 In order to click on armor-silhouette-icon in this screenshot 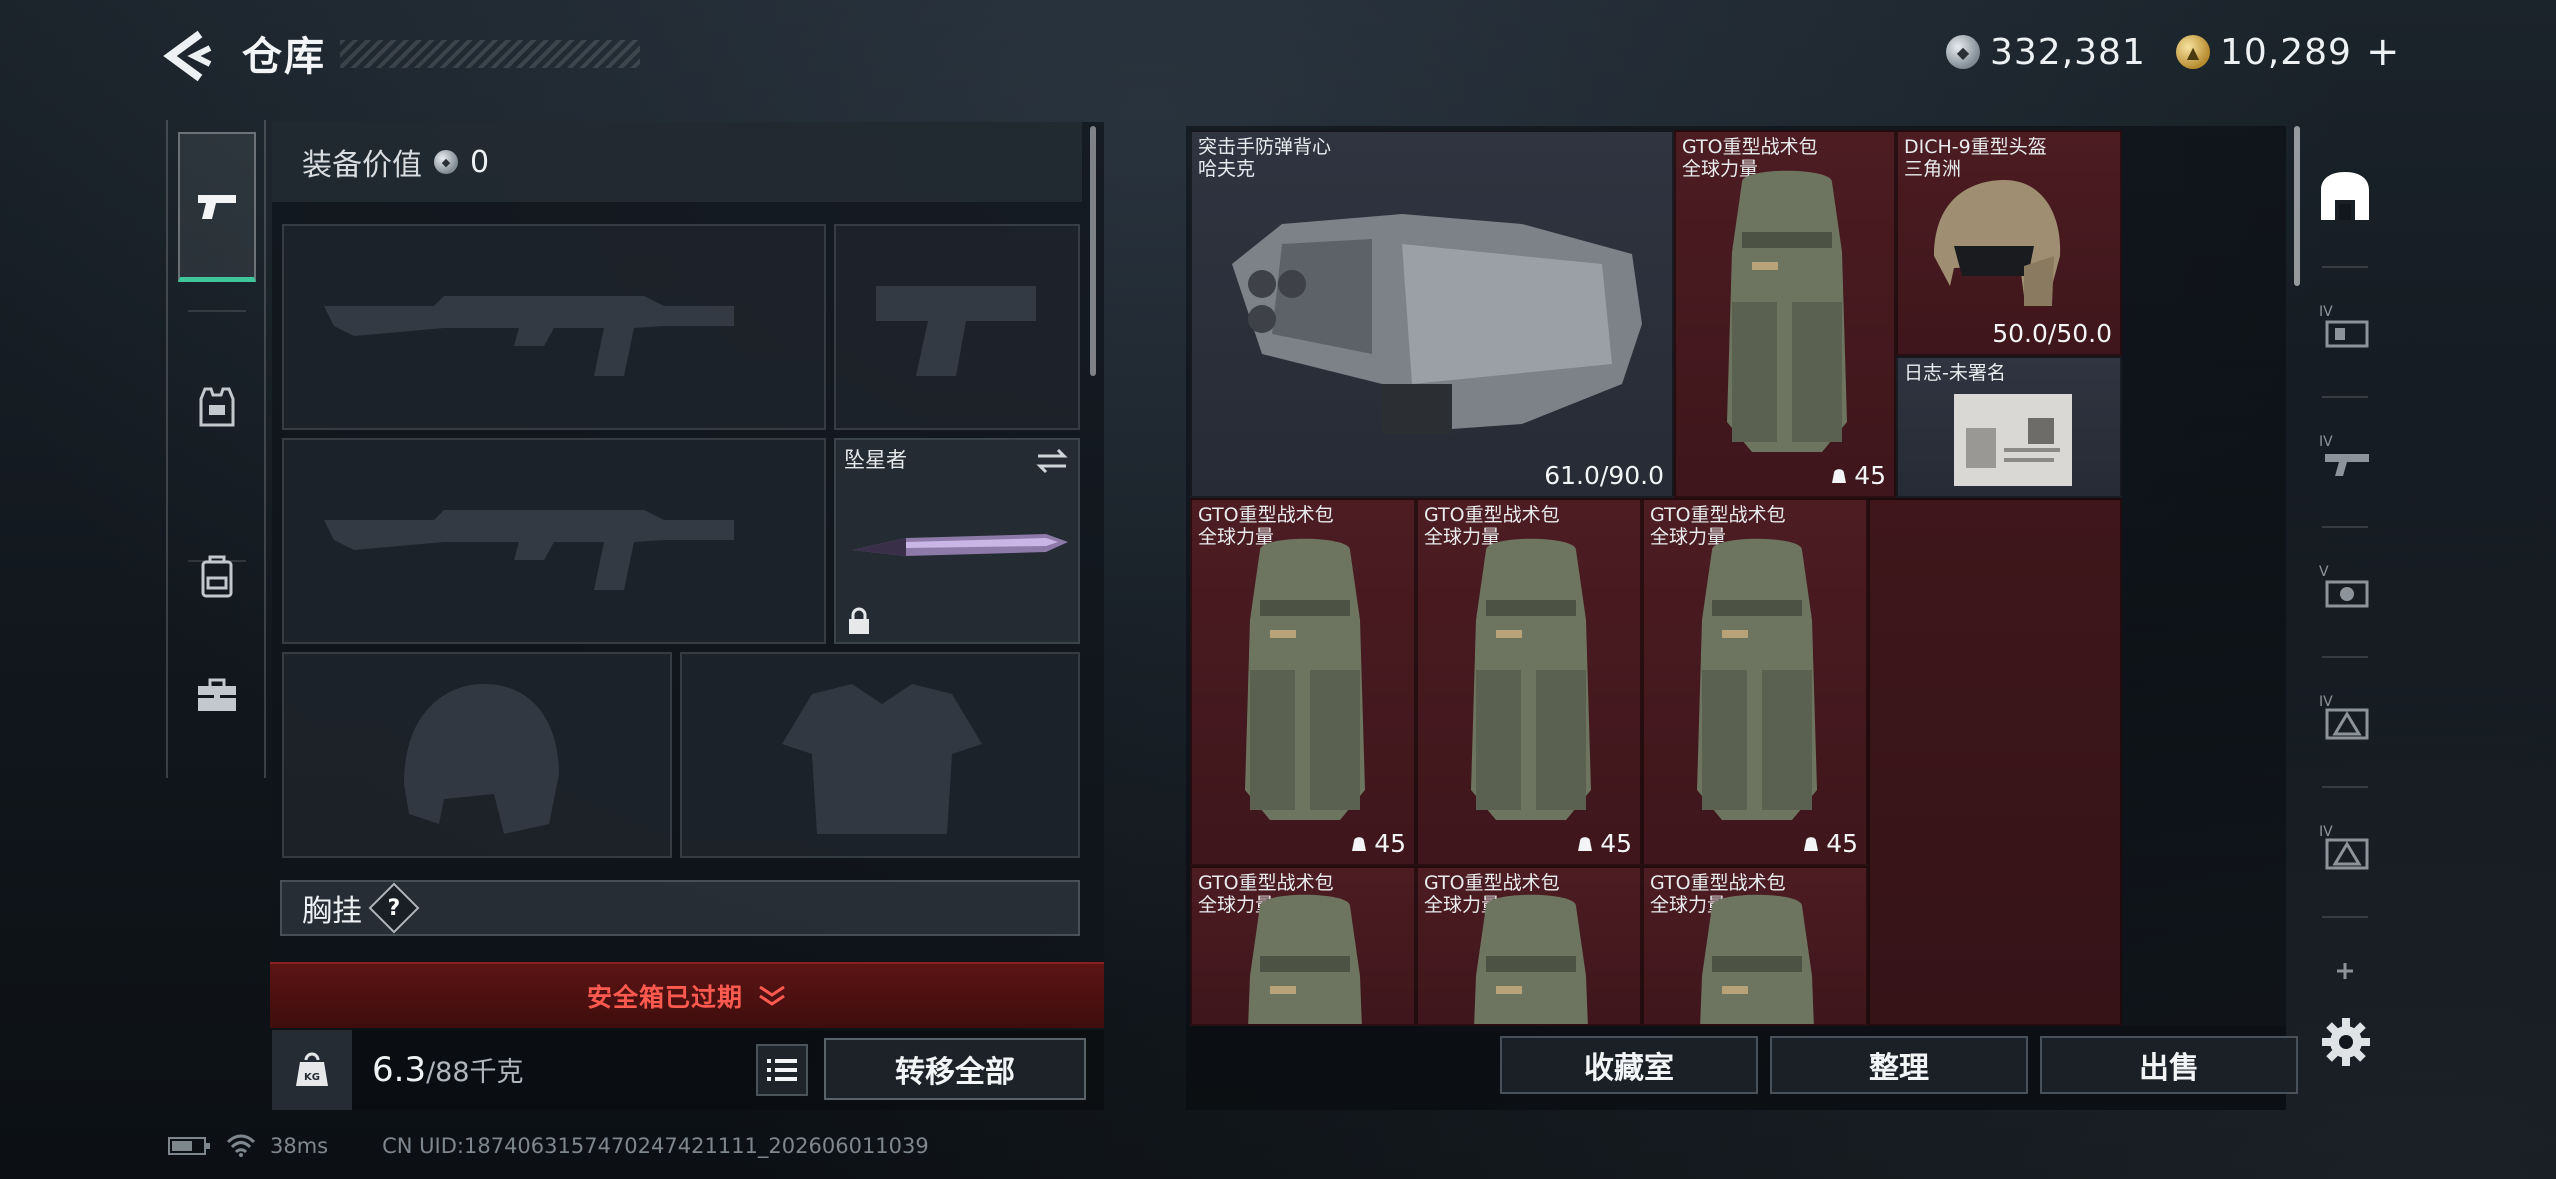, I will do `click(882, 759)`.